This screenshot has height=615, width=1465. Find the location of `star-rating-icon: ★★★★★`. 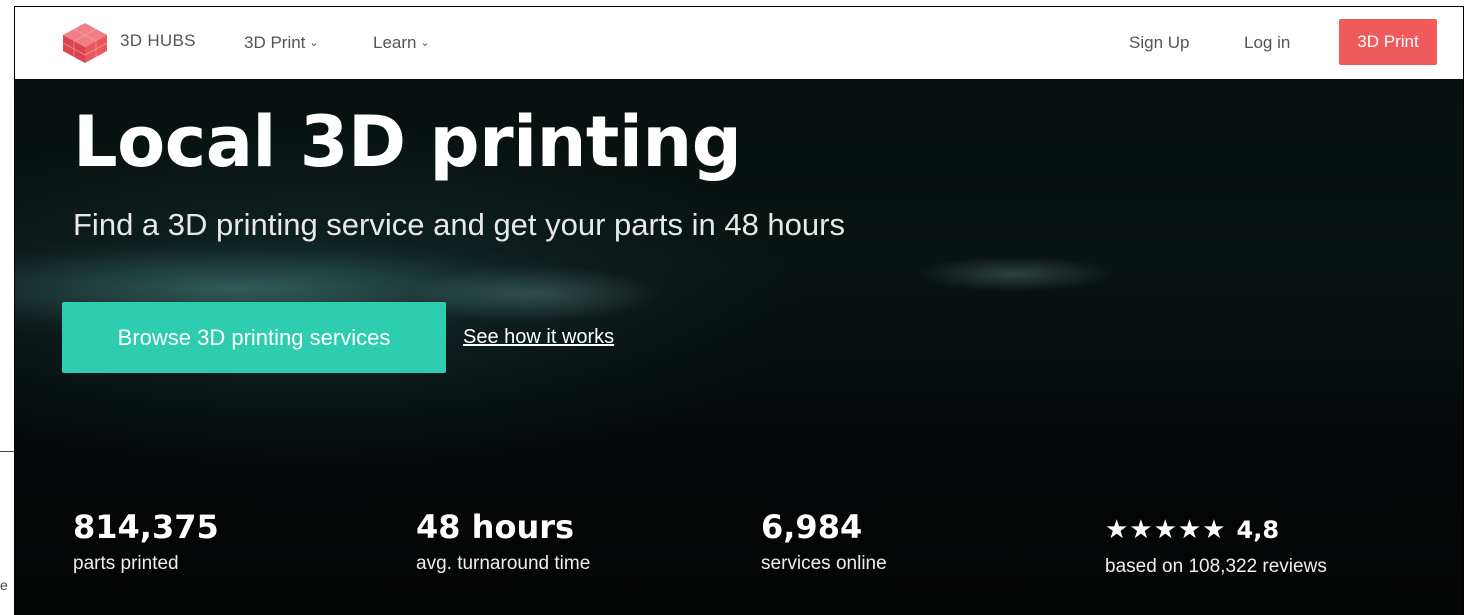

star-rating-icon: ★★★★★ is located at coordinates (1166, 530).